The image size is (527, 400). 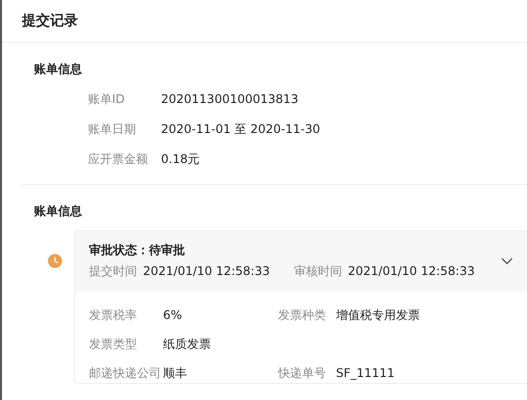 I want to click on detail-value: 顺丰, so click(x=175, y=373).